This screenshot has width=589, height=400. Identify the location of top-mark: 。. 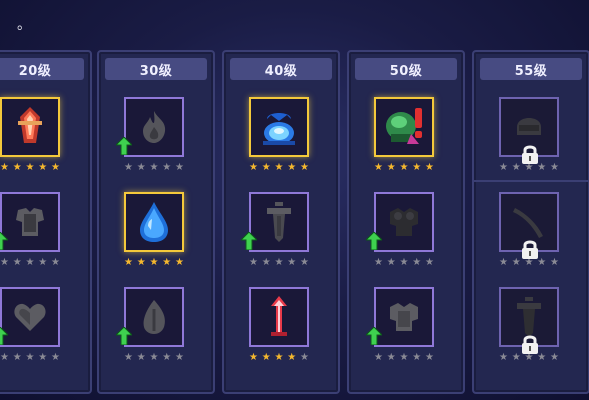
(24, 25).